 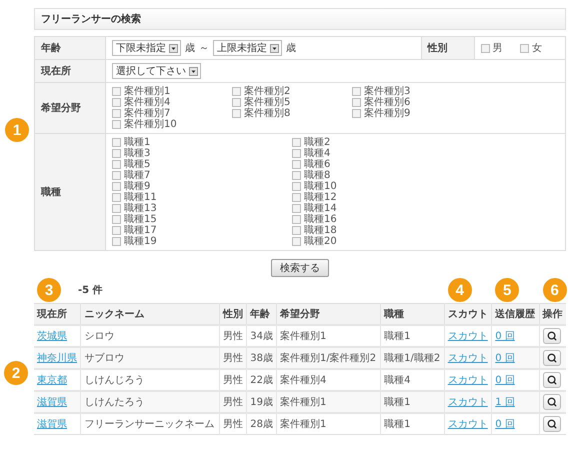 What do you see at coordinates (232, 424) in the screenshot?
I see `table-cell: 男性` at bounding box center [232, 424].